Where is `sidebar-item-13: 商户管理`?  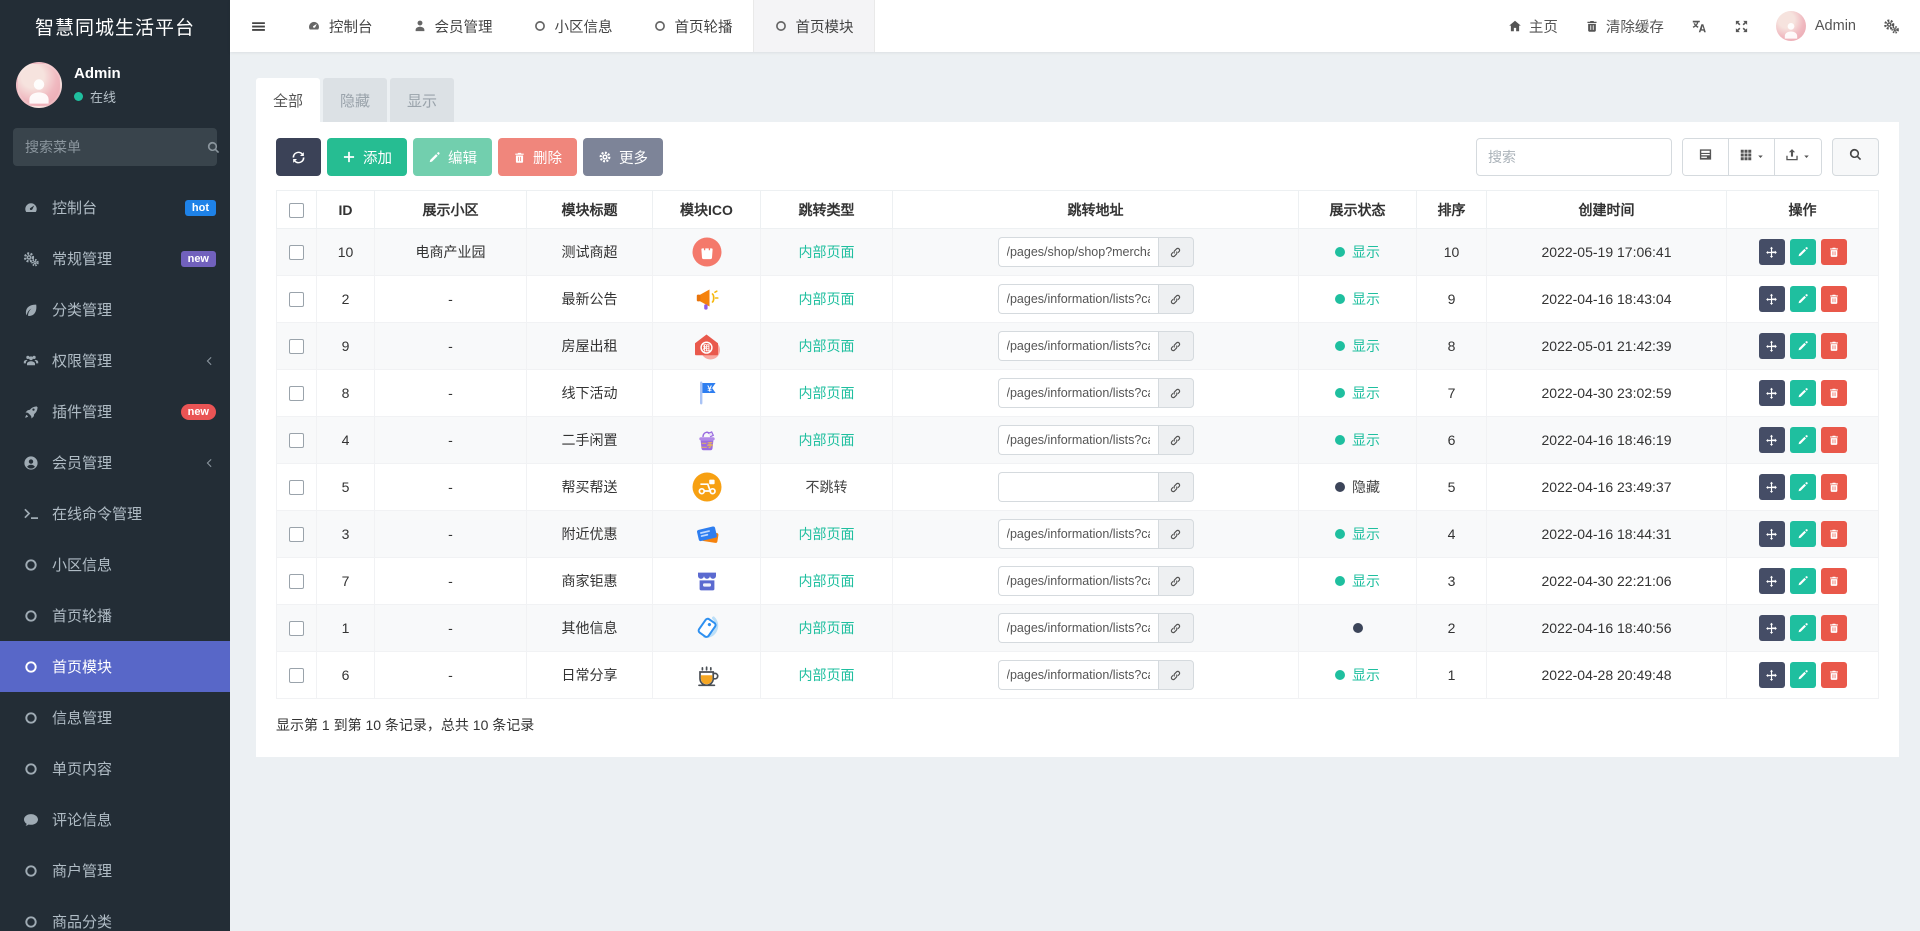 sidebar-item-13: 商户管理 is located at coordinates (115, 870).